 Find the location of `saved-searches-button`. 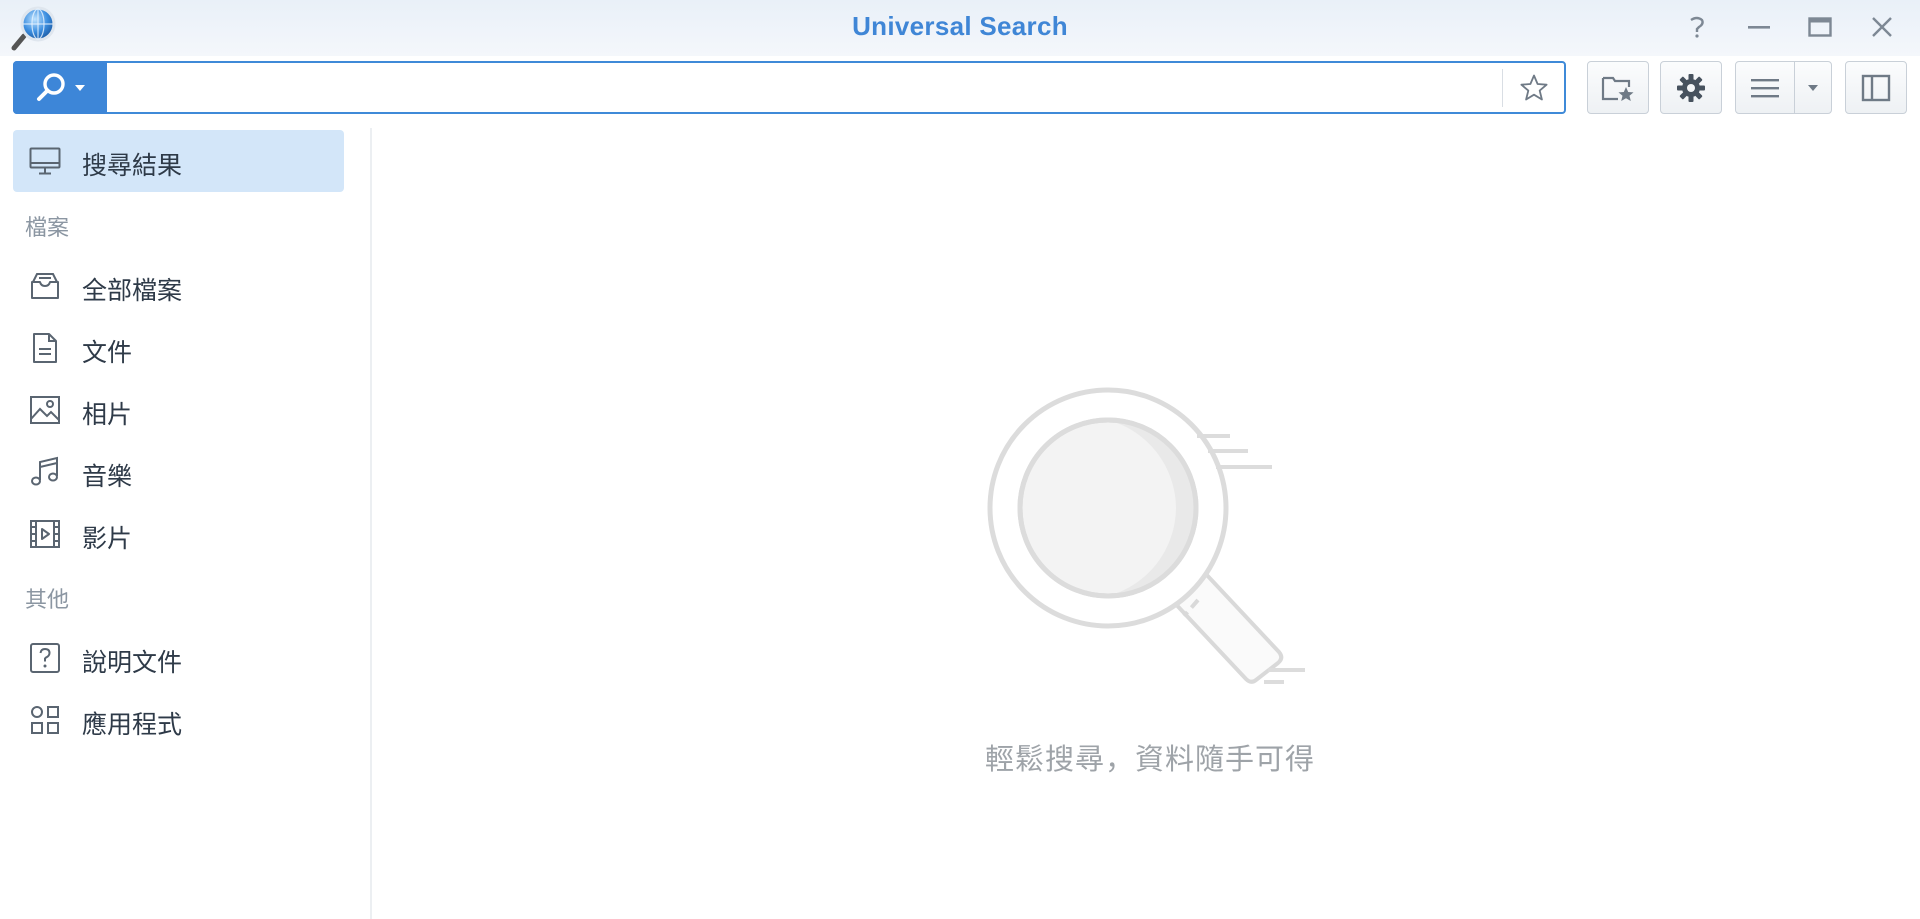

saved-searches-button is located at coordinates (1618, 87).